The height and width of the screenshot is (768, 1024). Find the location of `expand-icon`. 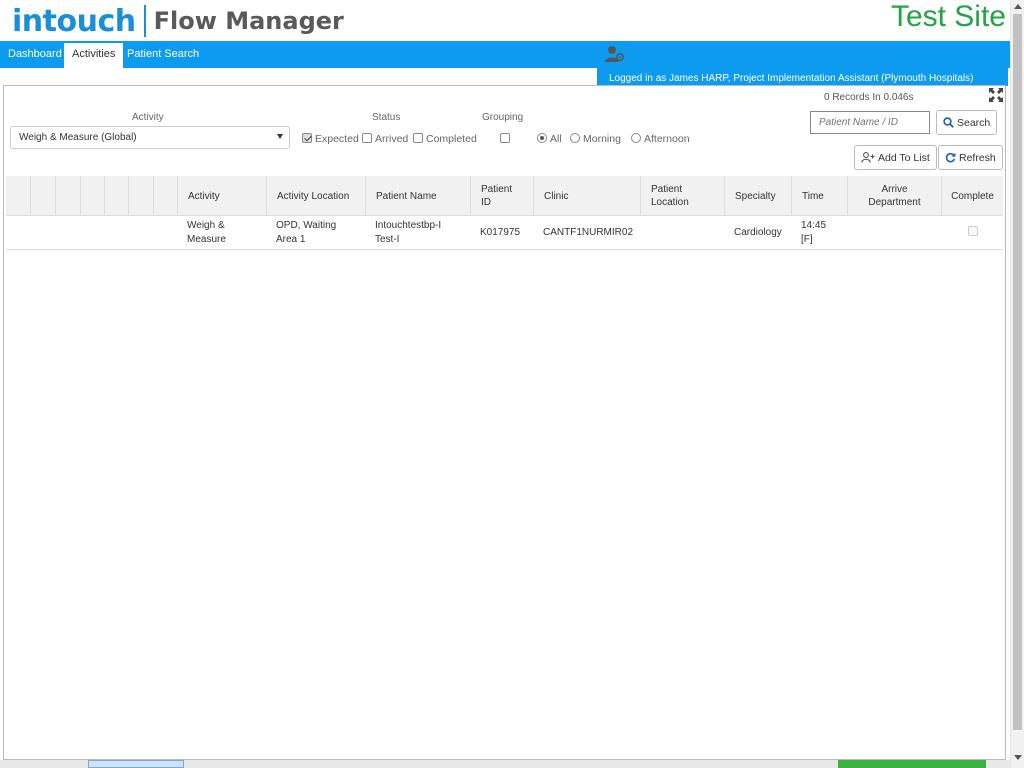

expand-icon is located at coordinates (996, 95).